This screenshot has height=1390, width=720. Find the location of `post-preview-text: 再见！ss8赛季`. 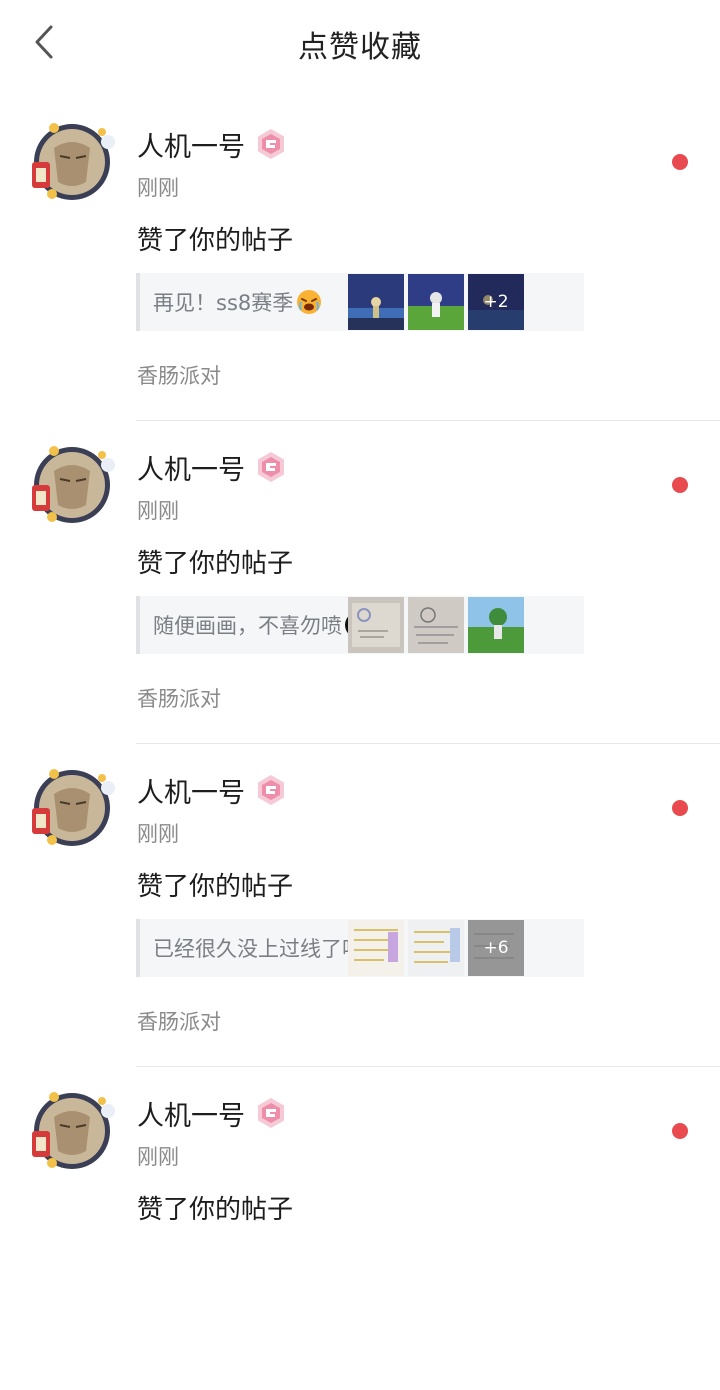

post-preview-text: 再见！ss8赛季 is located at coordinates (223, 303).